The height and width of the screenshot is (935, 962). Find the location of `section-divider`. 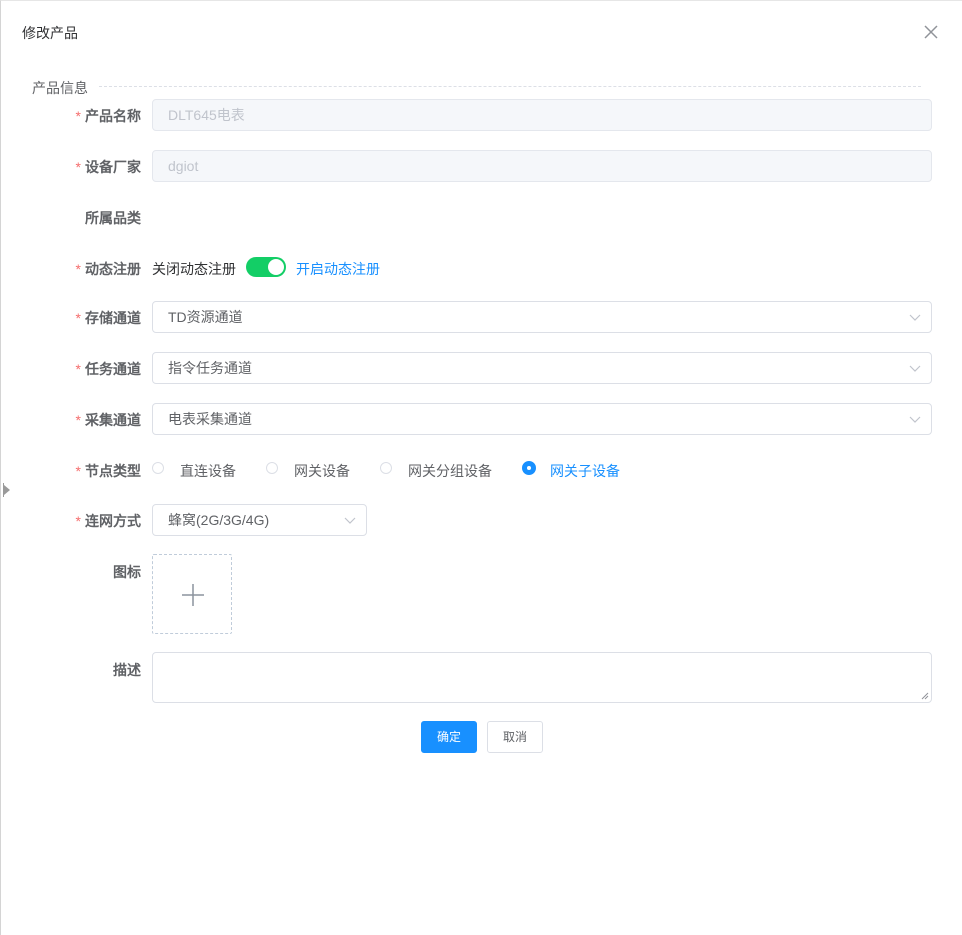

section-divider is located at coordinates (510, 86).